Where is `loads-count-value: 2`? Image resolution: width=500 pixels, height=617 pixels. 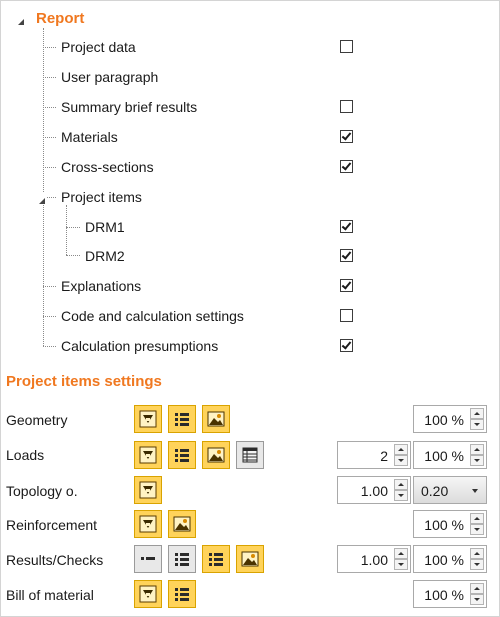
loads-count-value: 2 is located at coordinates (384, 456).